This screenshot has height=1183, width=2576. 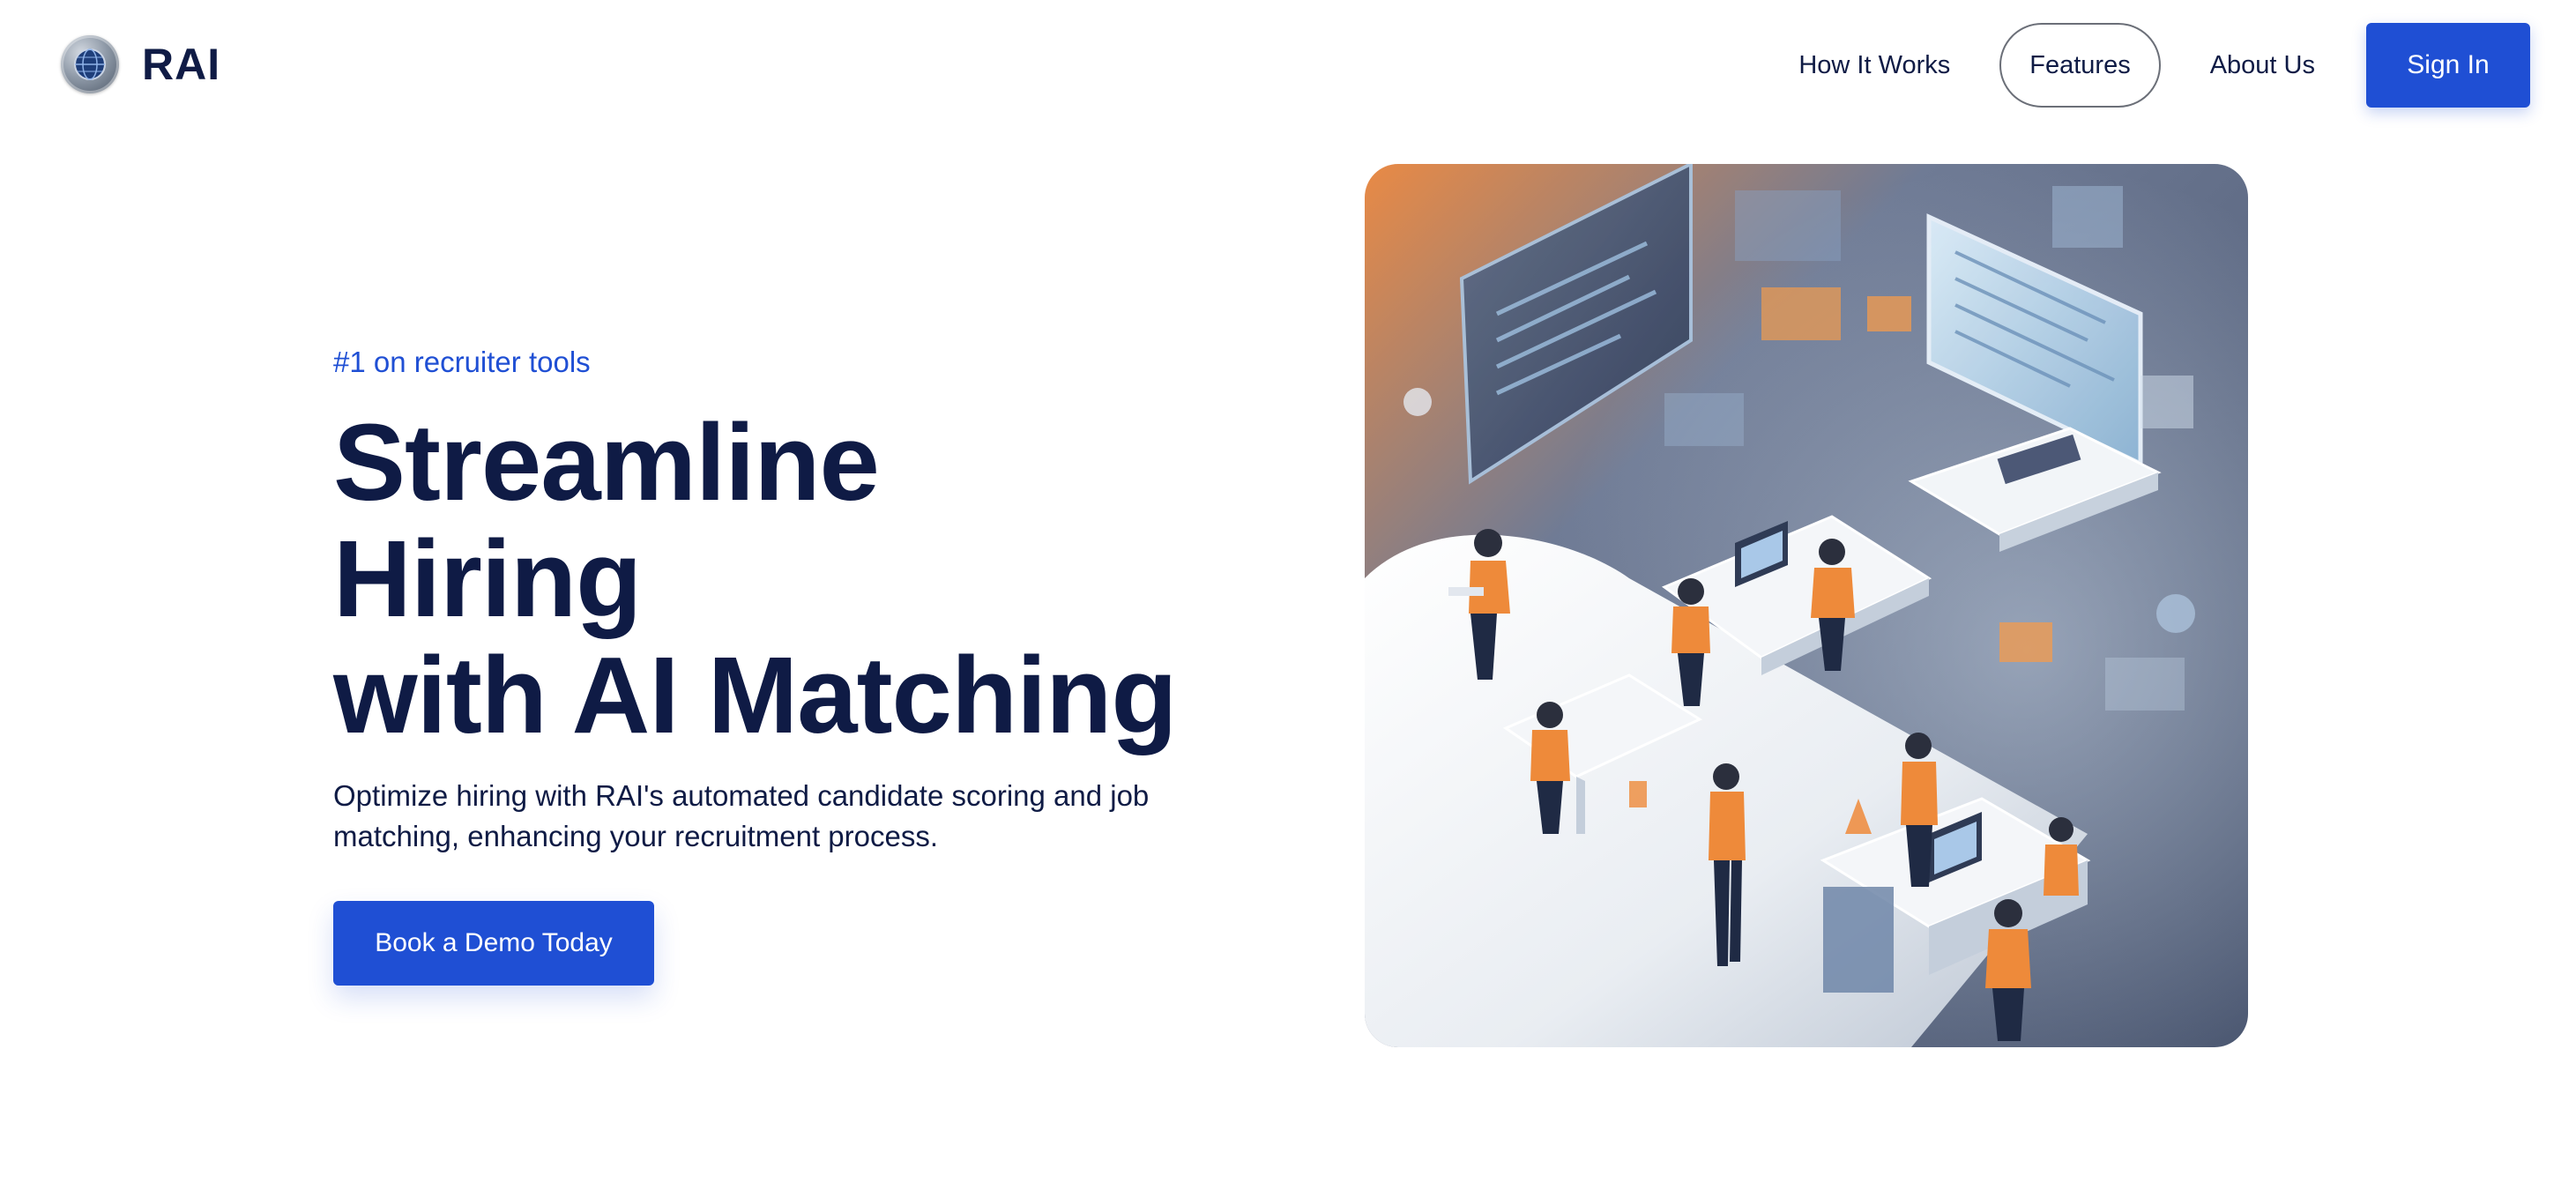 I want to click on nav-features: Features, so click(x=2080, y=65).